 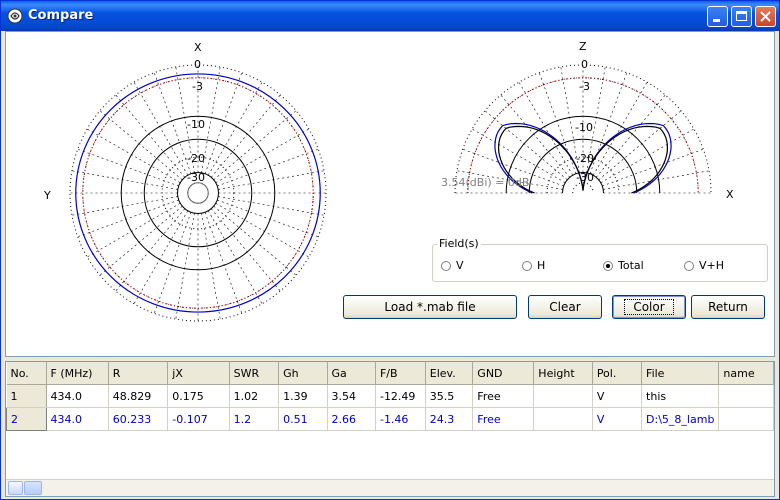 I want to click on series-2-pattern-line, so click(x=627, y=158).